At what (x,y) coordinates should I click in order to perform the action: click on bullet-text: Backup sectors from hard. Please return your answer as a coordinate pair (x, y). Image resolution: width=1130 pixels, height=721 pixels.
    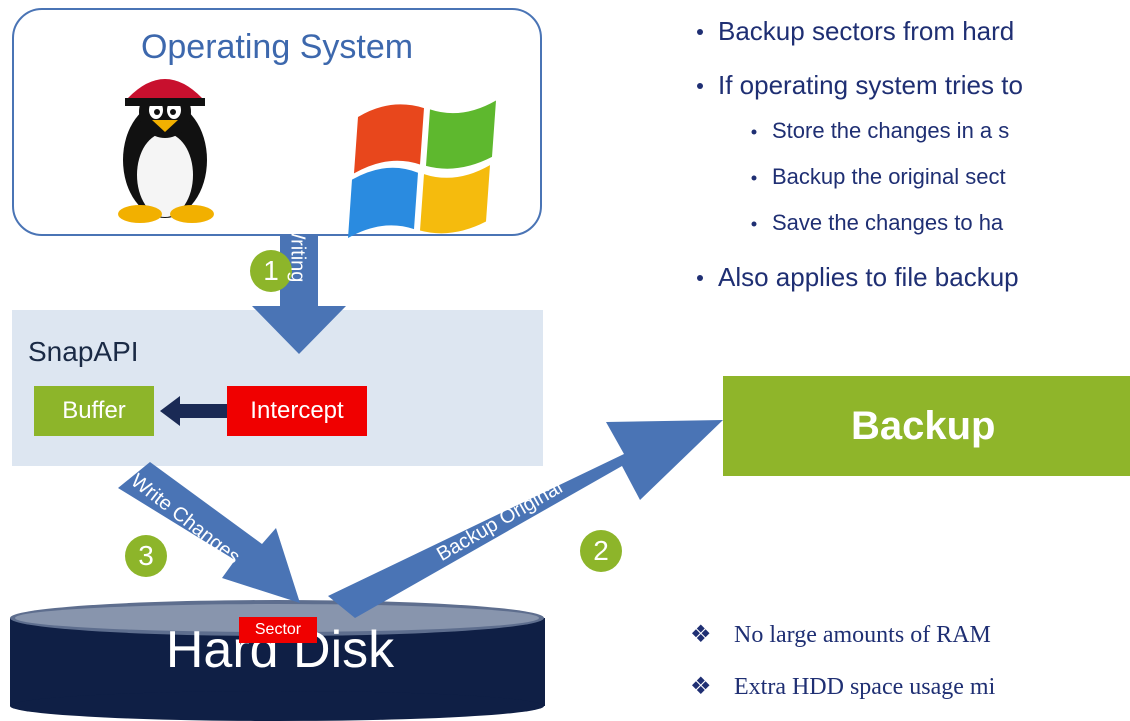
    Looking at the image, I should click on (866, 31).